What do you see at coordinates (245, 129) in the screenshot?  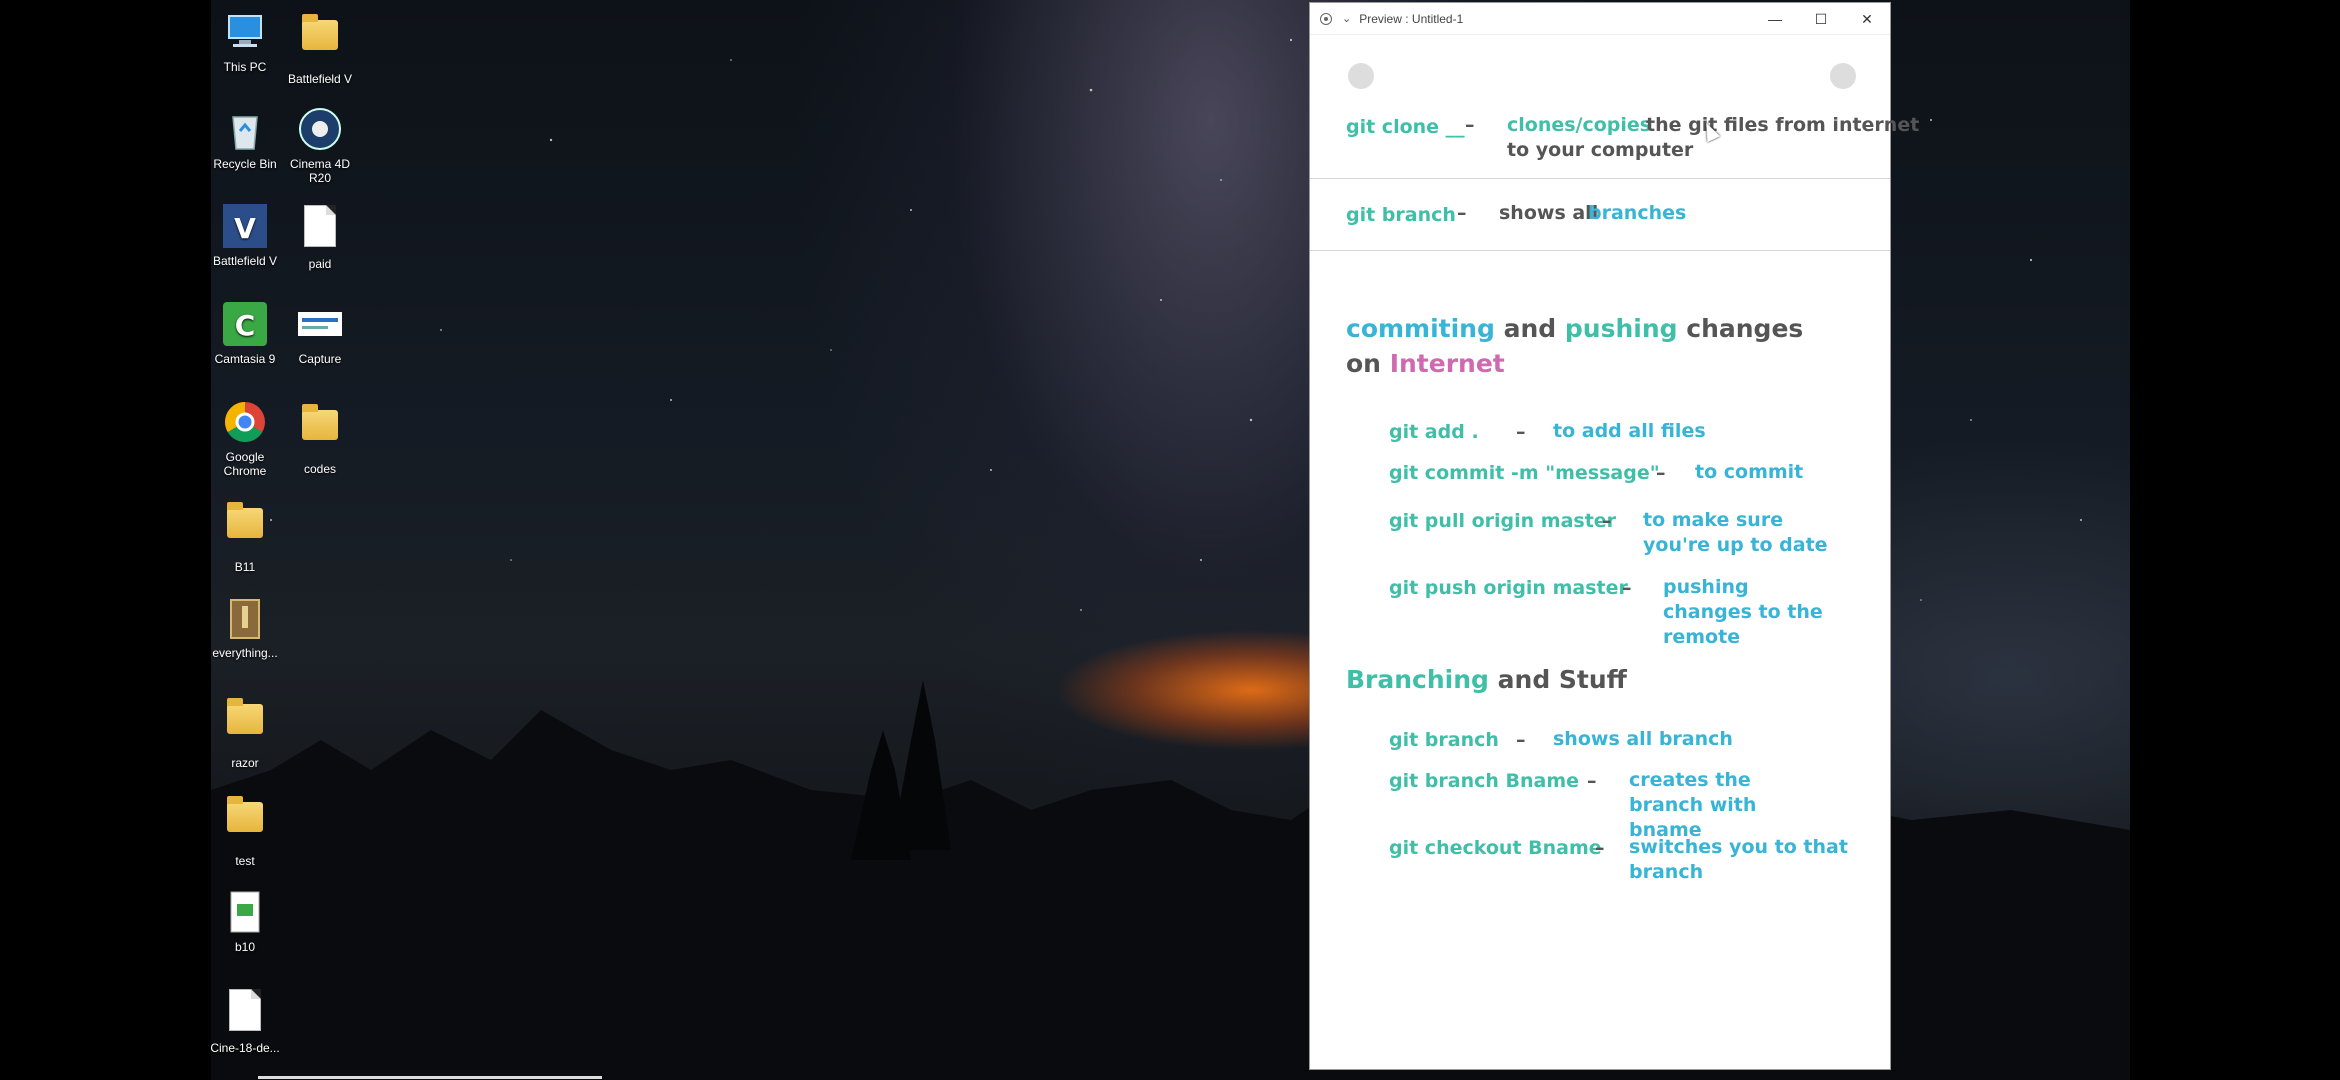 I see `recycle-bin-icon` at bounding box center [245, 129].